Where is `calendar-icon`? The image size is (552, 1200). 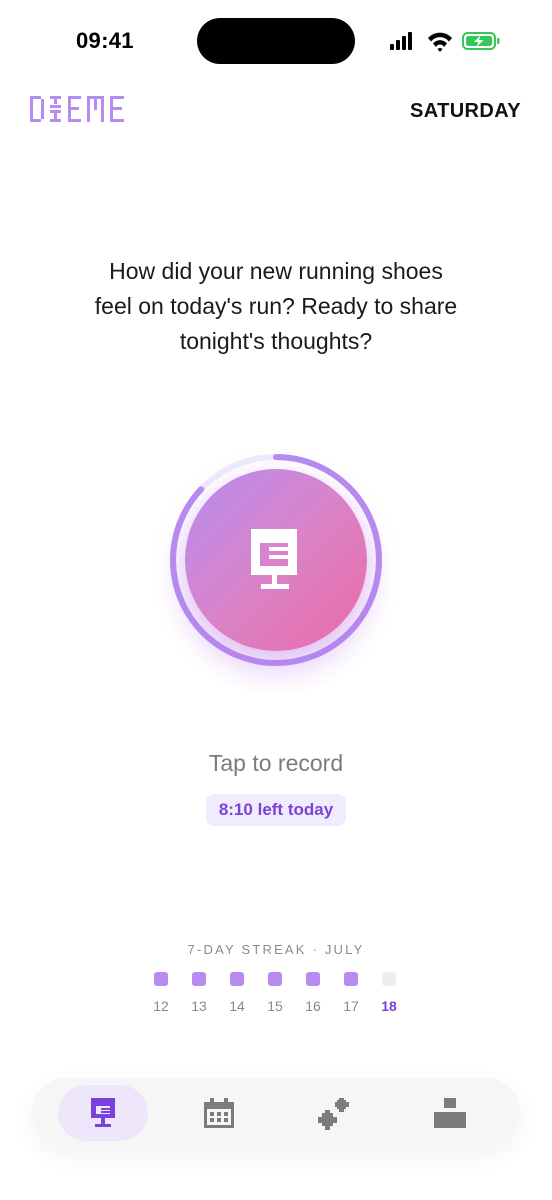 calendar-icon is located at coordinates (219, 1113).